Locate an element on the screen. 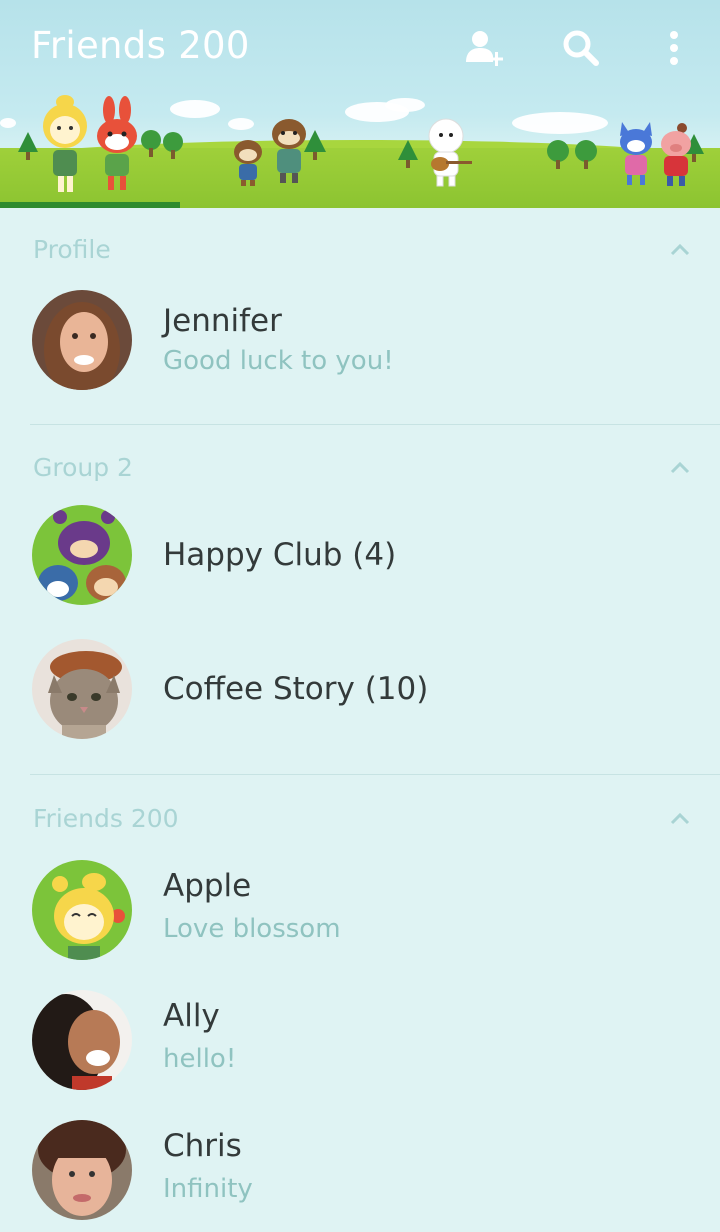  cat-character-icon is located at coordinates (636, 153).